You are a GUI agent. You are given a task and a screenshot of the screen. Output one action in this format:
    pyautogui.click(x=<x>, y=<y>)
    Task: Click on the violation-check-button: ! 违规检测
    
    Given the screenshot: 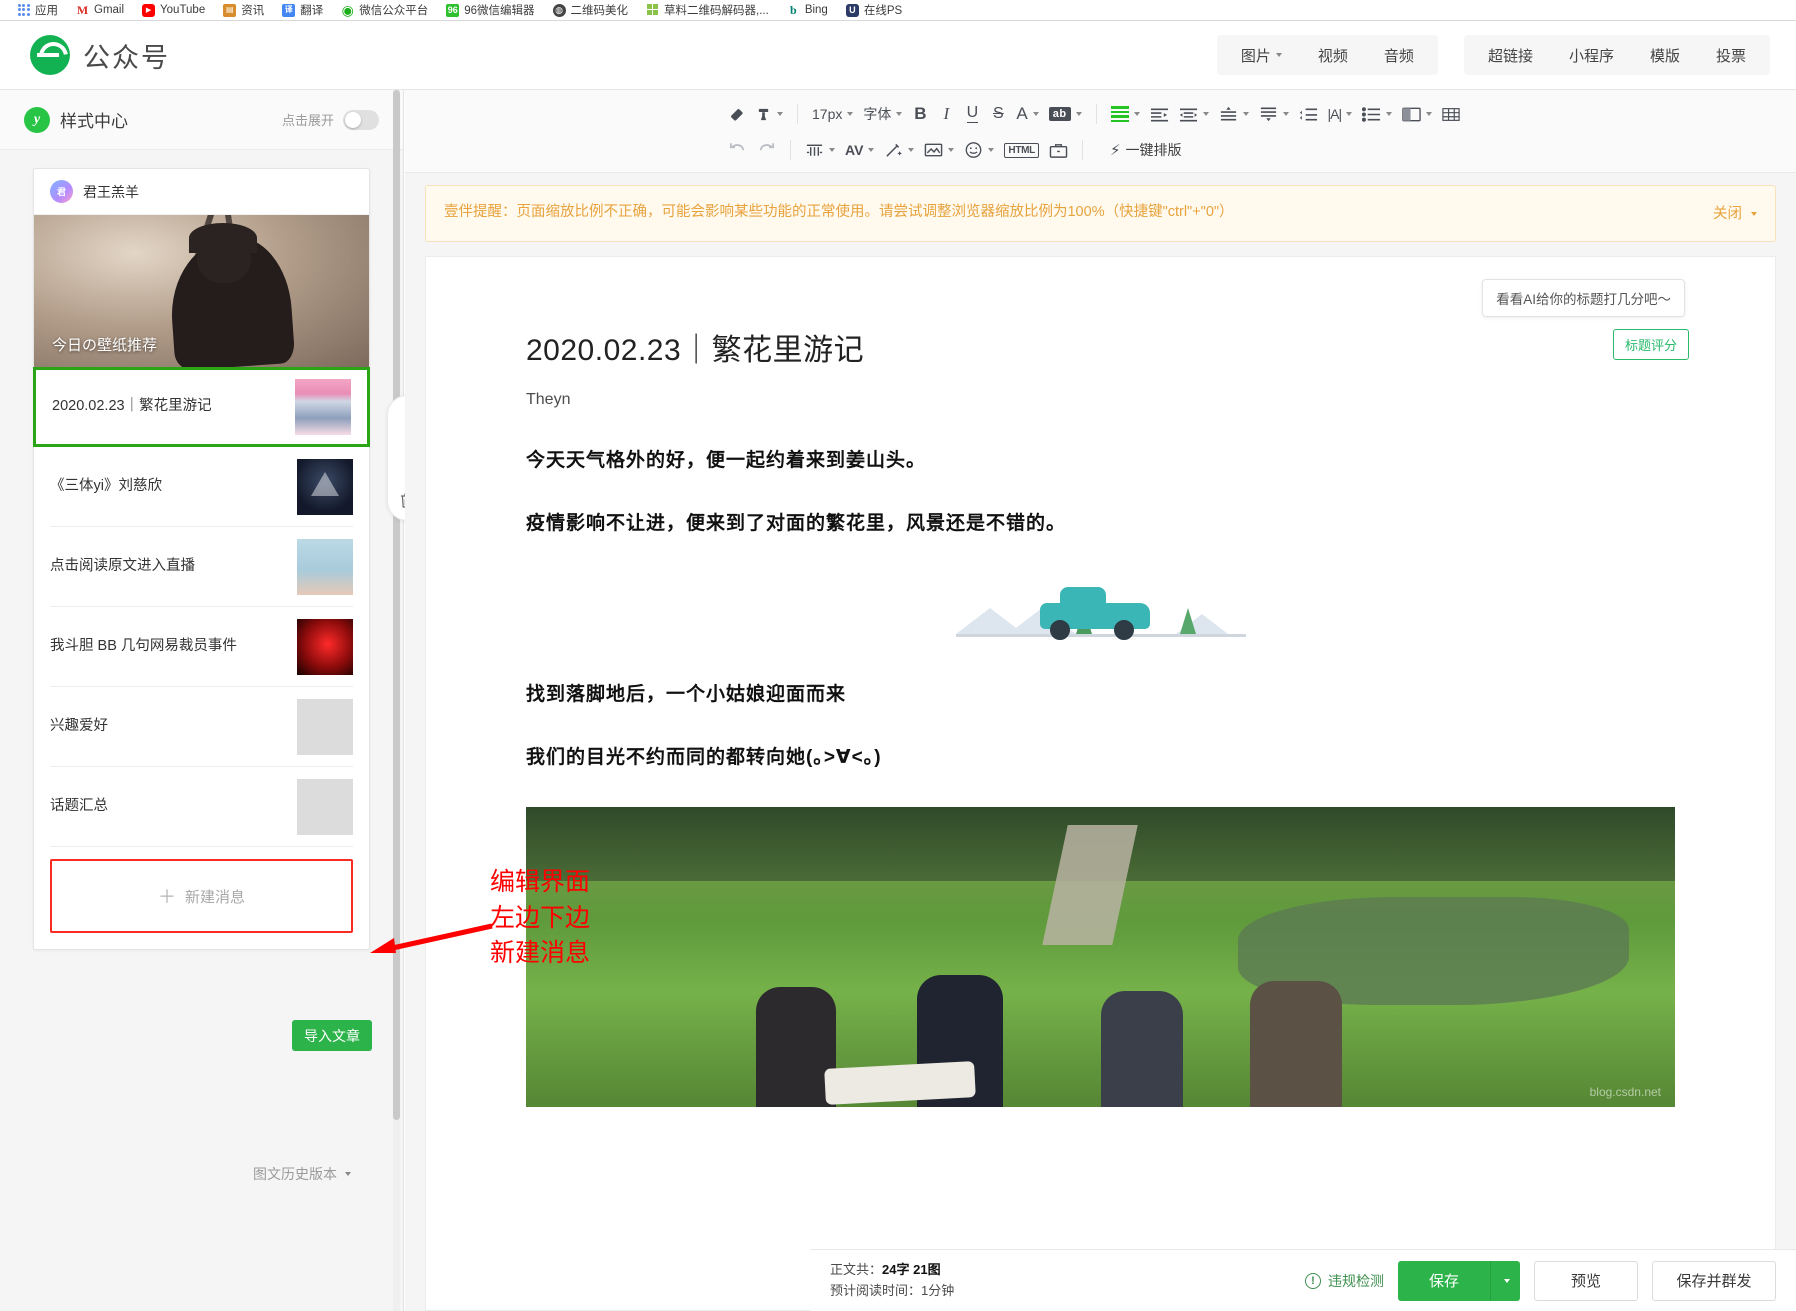 What is the action you would take?
    pyautogui.click(x=1344, y=1281)
    